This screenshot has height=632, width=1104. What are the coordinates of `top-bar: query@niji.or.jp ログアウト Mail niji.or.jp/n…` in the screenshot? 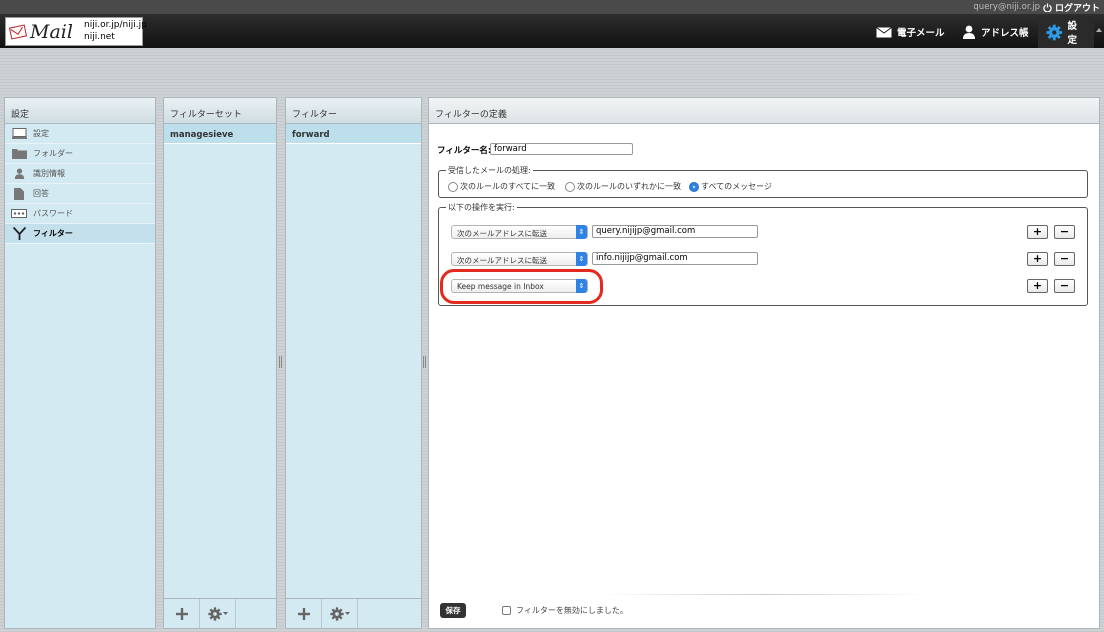 It's located at (552, 24).